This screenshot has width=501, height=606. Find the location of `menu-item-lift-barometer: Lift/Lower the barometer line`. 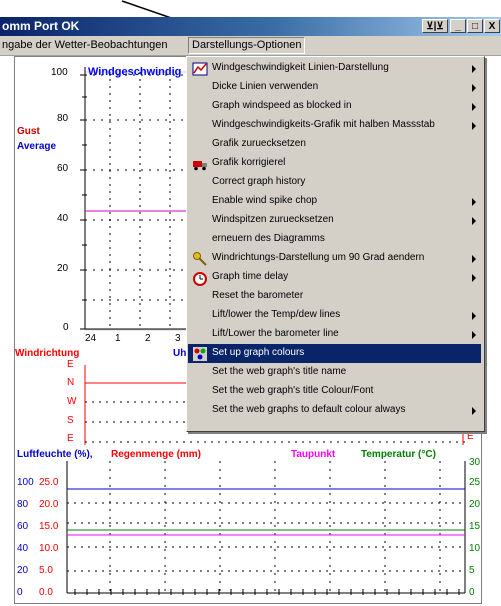

menu-item-lift-barometer: Lift/Lower the barometer line is located at coordinates (334, 334).